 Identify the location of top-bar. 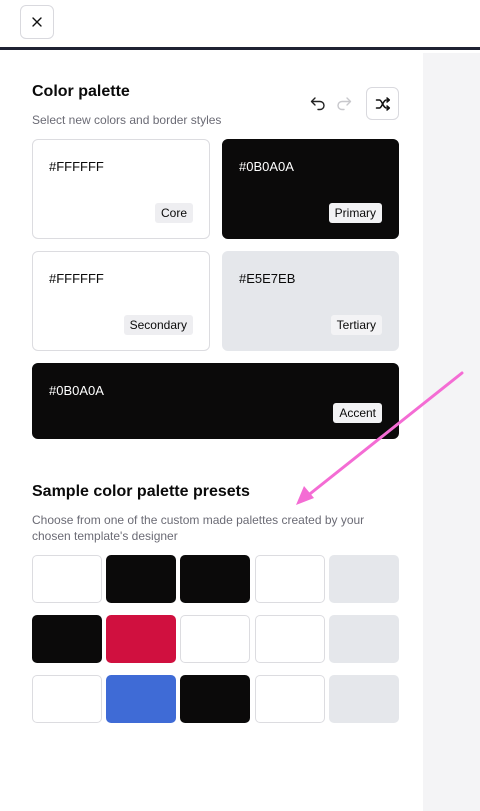
(240, 25).